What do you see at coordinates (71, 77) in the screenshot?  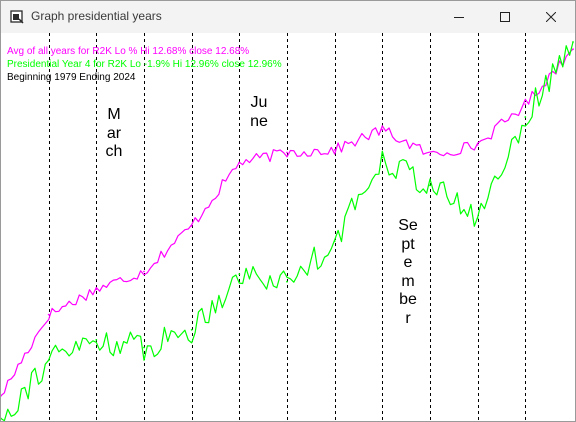 I see `legend-date-range: Beginning 1979 Ending 2024` at bounding box center [71, 77].